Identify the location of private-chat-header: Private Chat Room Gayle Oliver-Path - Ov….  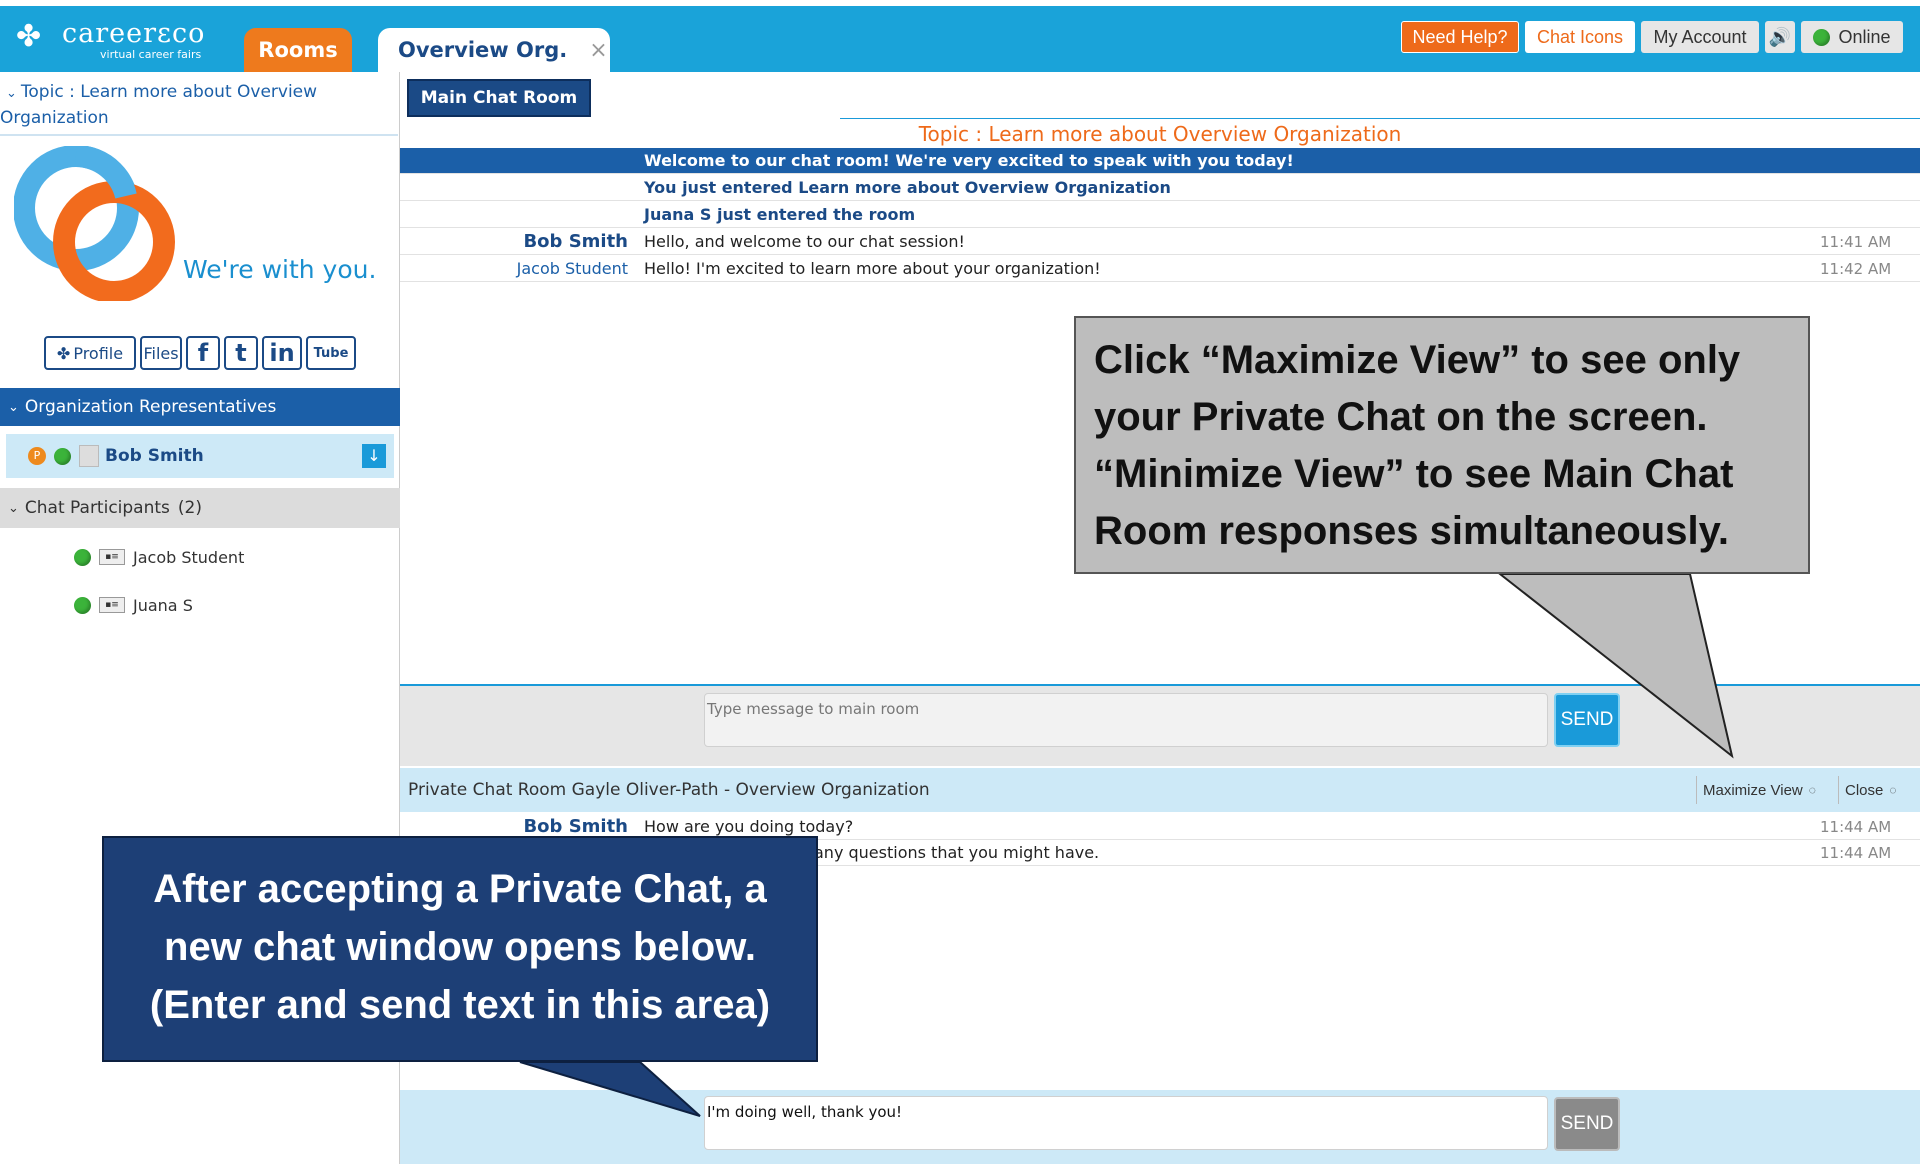
(1160, 790).